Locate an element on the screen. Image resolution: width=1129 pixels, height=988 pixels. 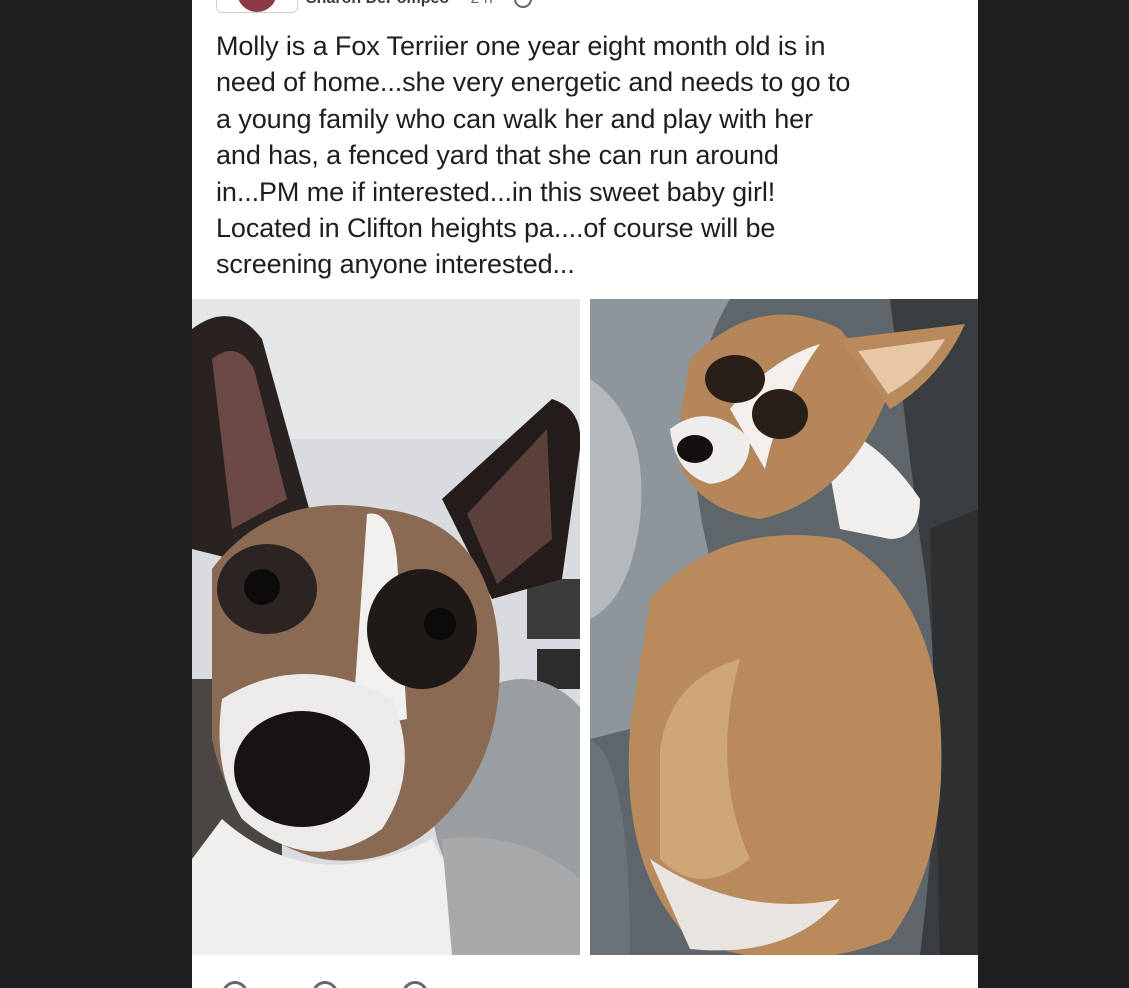
globe-icon is located at coordinates (523, 4).